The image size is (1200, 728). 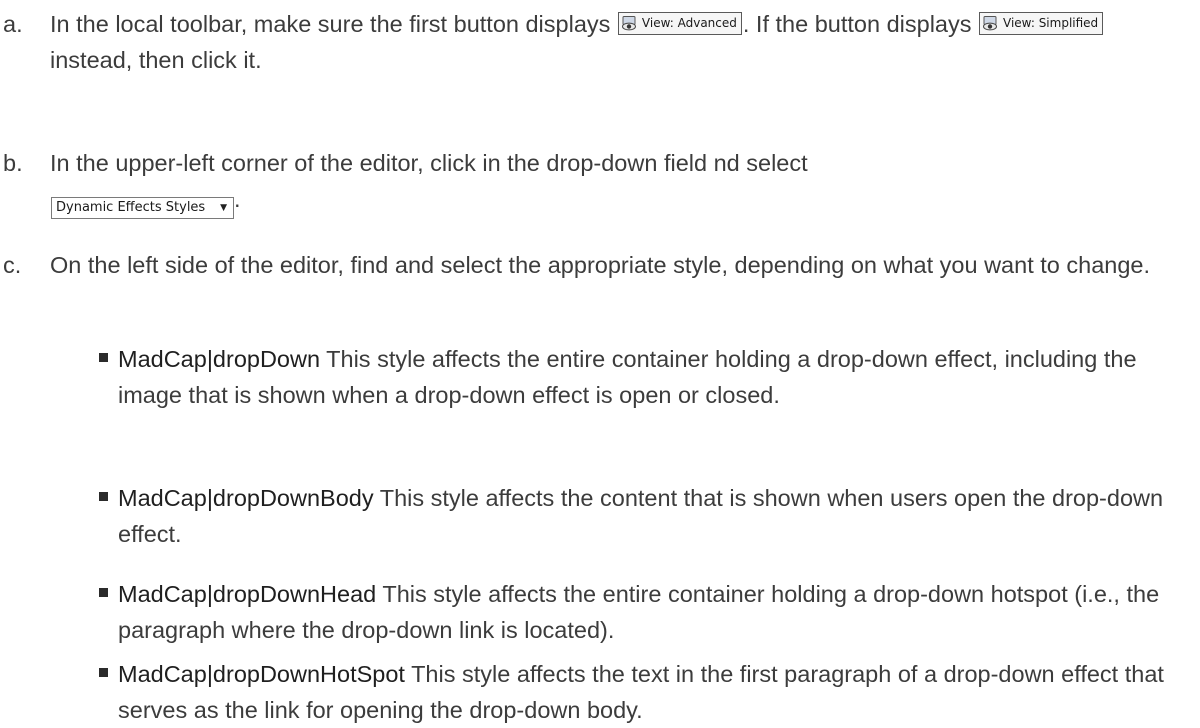 I want to click on view-simplified-label: View: Simplified, so click(x=1051, y=22).